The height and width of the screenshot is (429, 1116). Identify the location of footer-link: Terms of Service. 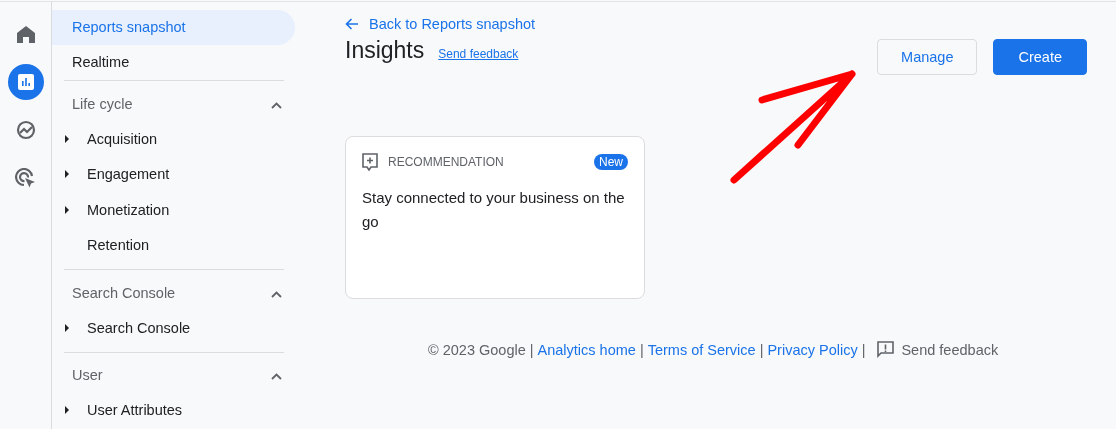
(701, 349).